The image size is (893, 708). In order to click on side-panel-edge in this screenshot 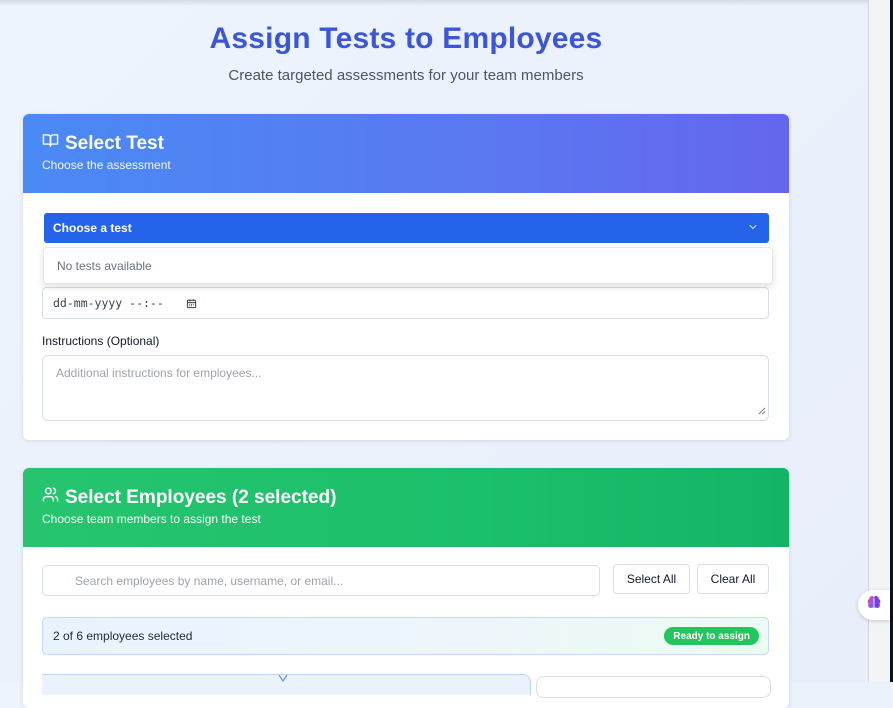, I will do `click(879, 341)`.